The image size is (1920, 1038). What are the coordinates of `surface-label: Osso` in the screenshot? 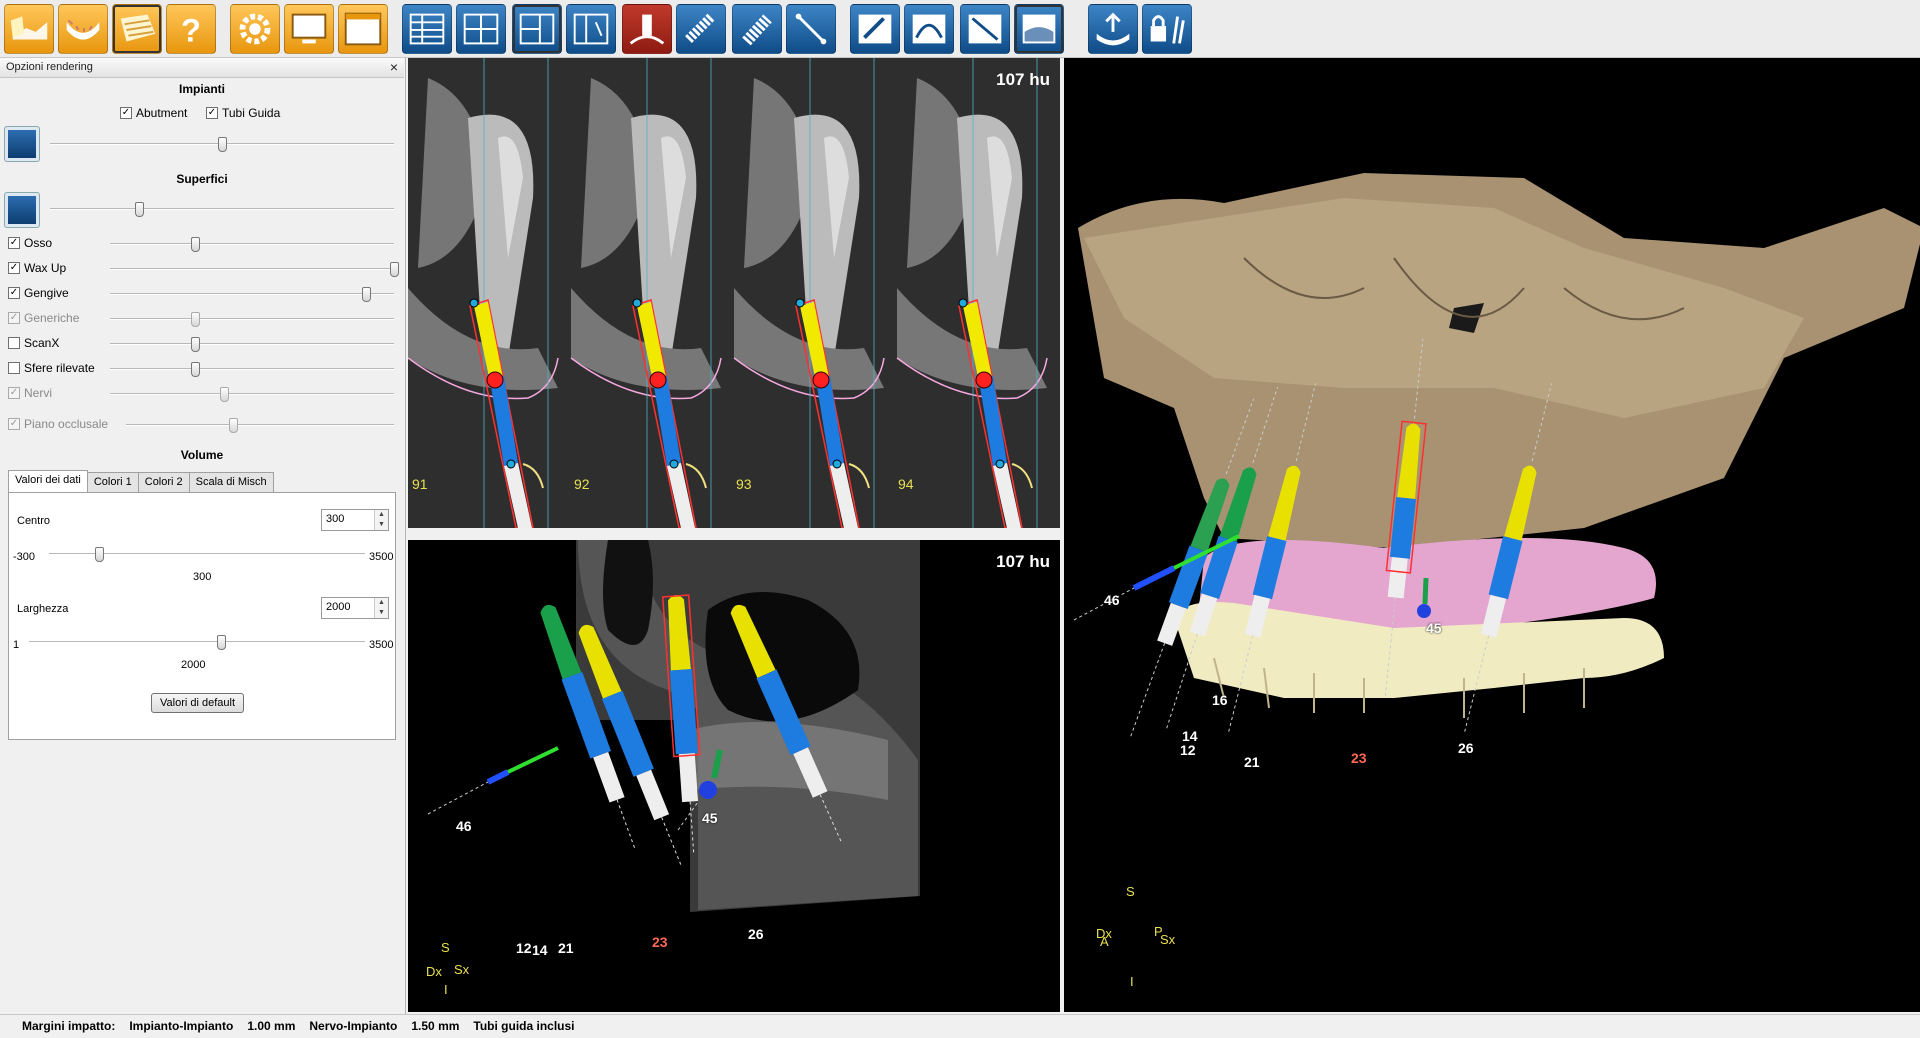 It's located at (38, 243).